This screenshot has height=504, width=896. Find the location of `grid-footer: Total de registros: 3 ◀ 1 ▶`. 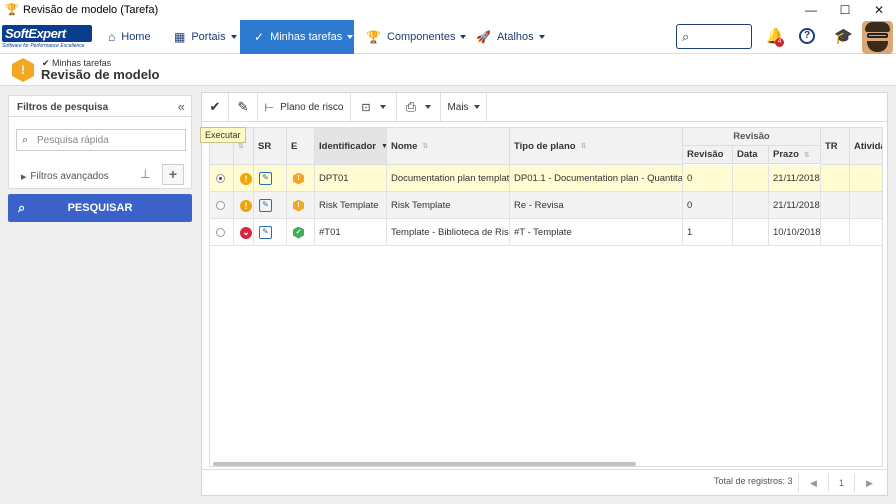

grid-footer: Total de registros: 3 ◀ 1 ▶ is located at coordinates (544, 482).